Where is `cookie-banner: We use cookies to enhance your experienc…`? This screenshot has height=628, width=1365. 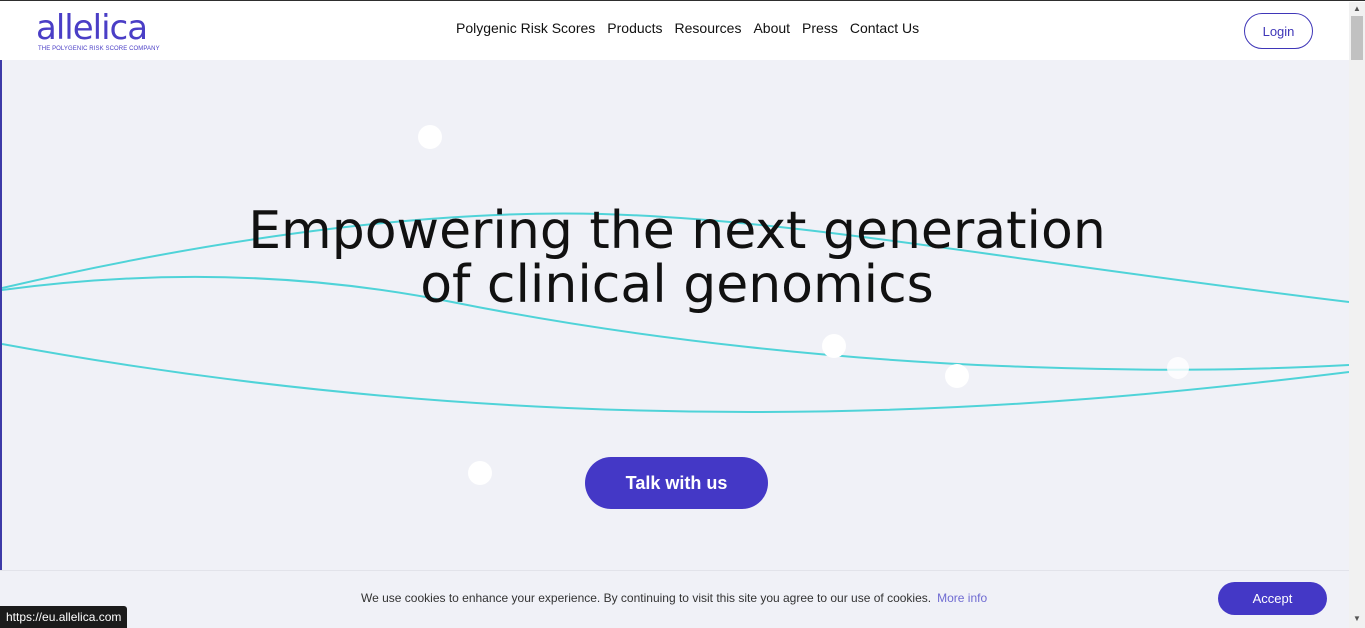
cookie-banner: We use cookies to enhance your experienc… is located at coordinates (674, 599).